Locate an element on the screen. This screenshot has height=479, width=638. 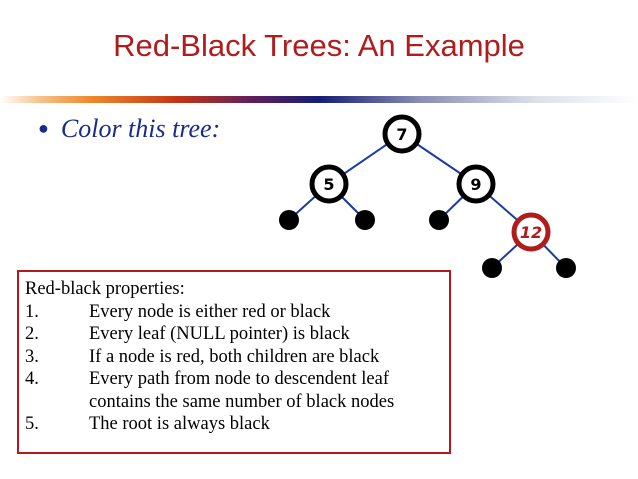
node-7: 7 is located at coordinates (402, 134).